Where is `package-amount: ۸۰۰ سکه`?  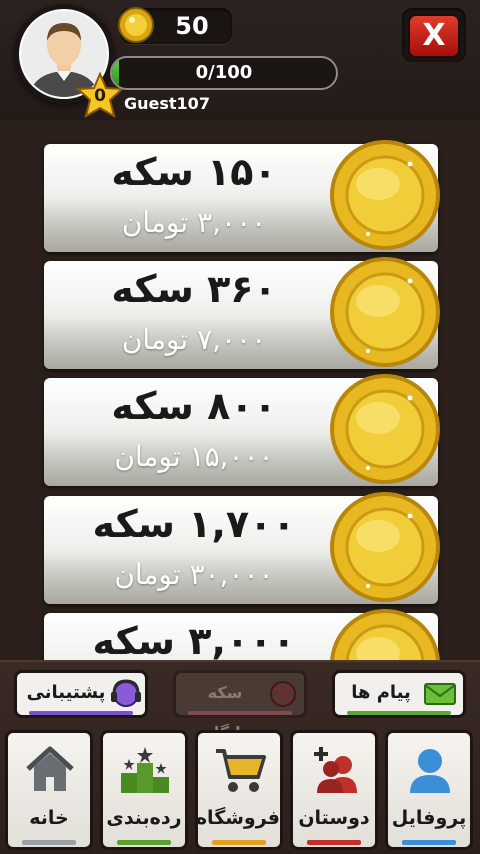 package-amount: ۸۰۰ سکه is located at coordinates (194, 406).